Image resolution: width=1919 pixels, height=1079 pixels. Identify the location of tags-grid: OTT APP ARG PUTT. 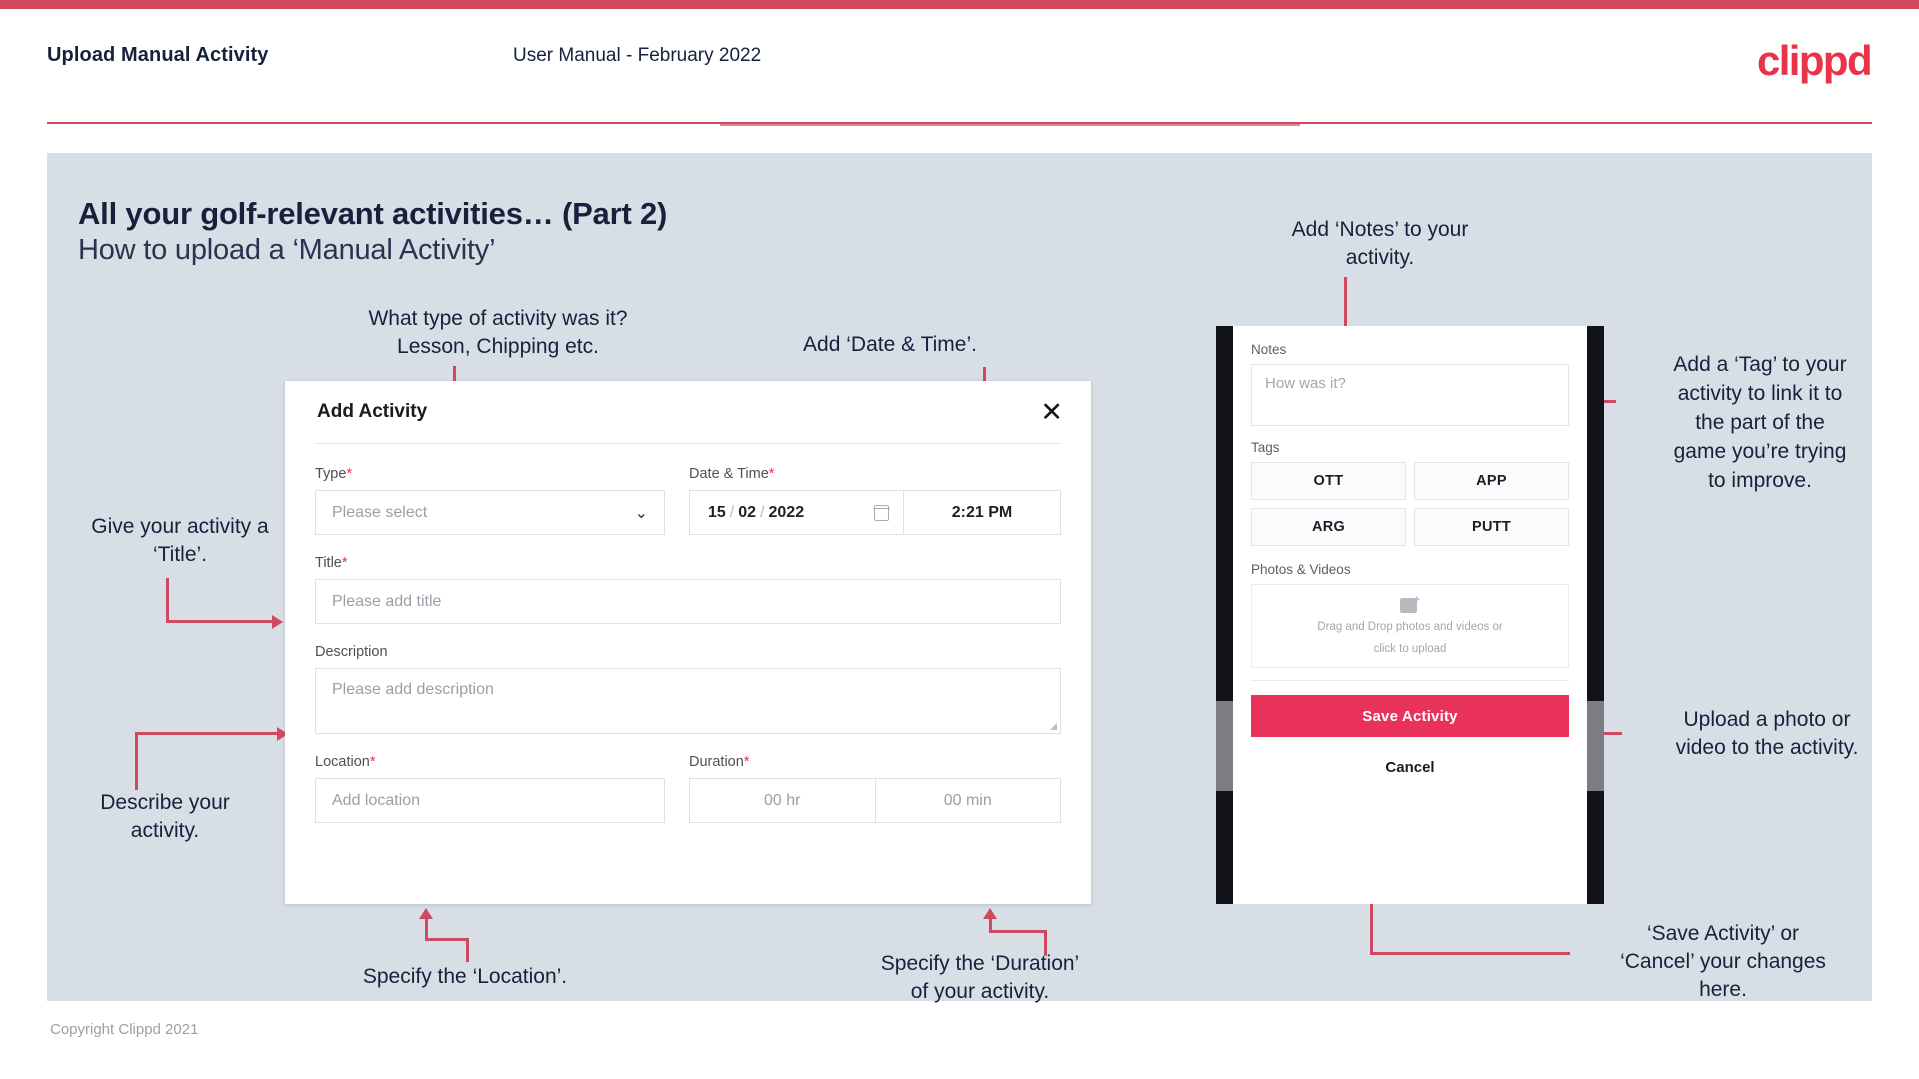
(1410, 504).